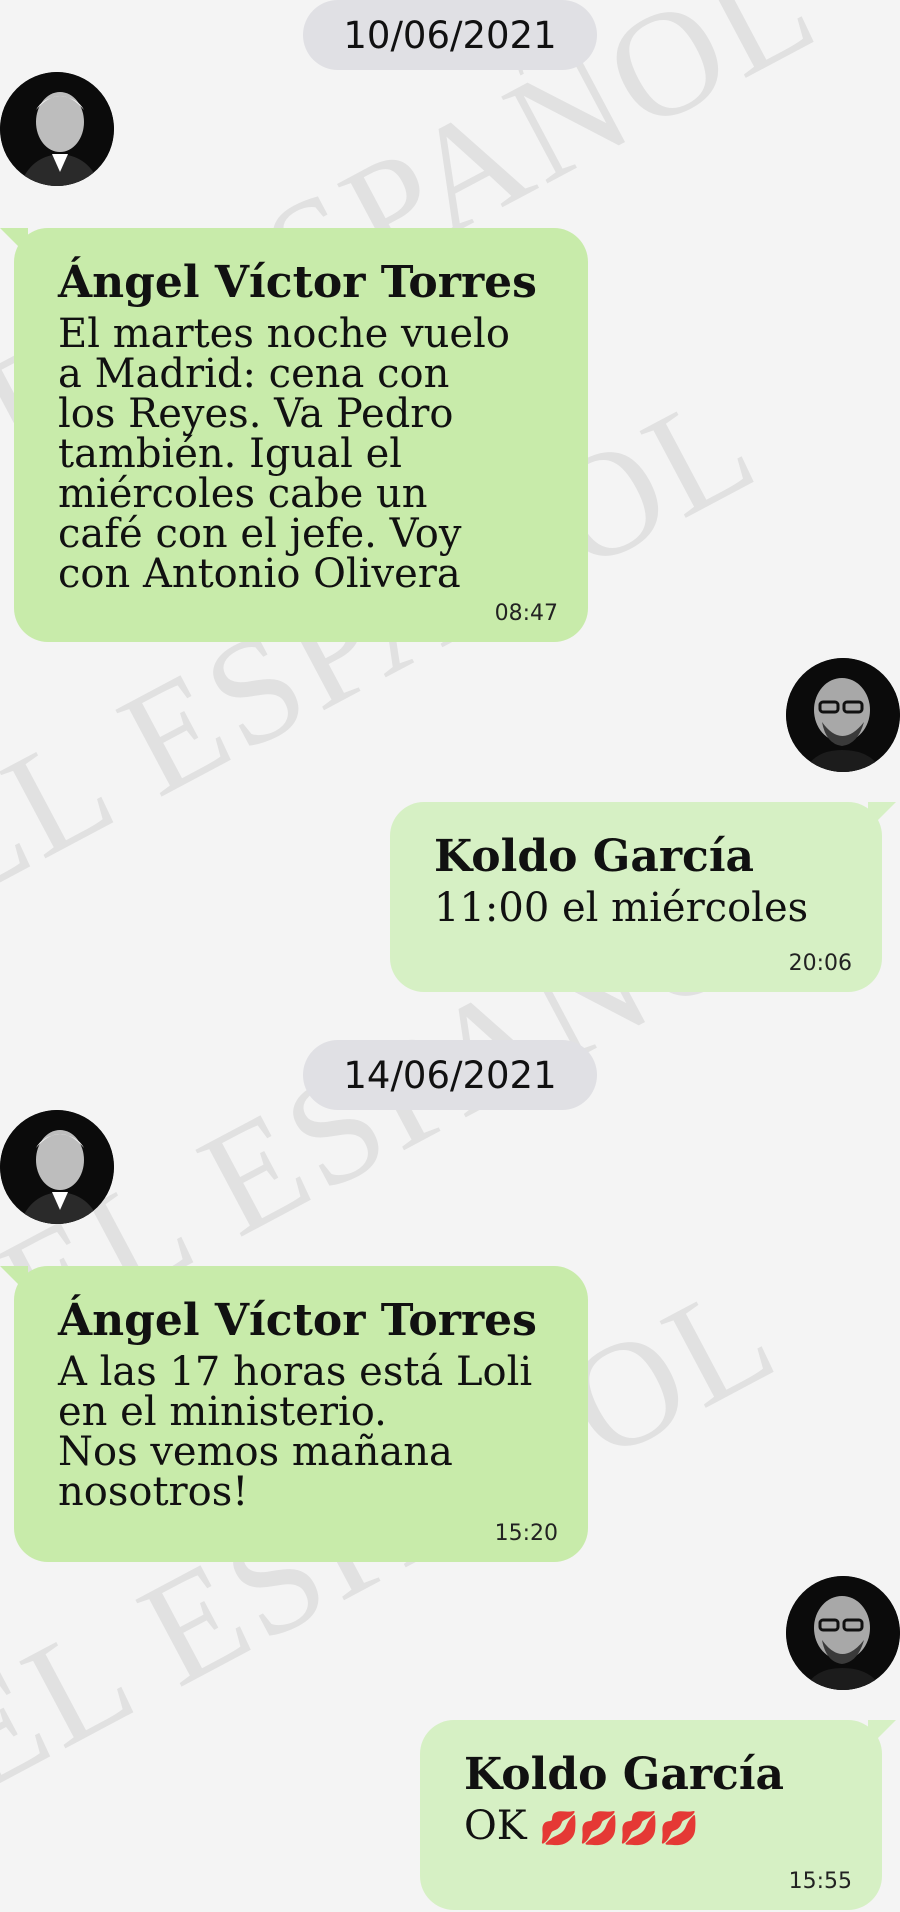  Describe the element at coordinates (495, 1826) in the screenshot. I see `message-text-ok: OK` at that location.